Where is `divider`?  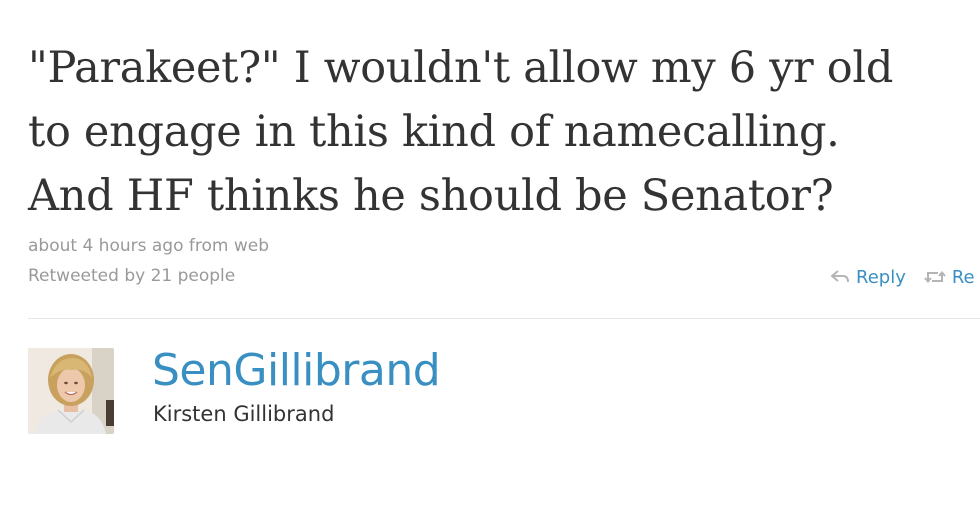
divider is located at coordinates (504, 318).